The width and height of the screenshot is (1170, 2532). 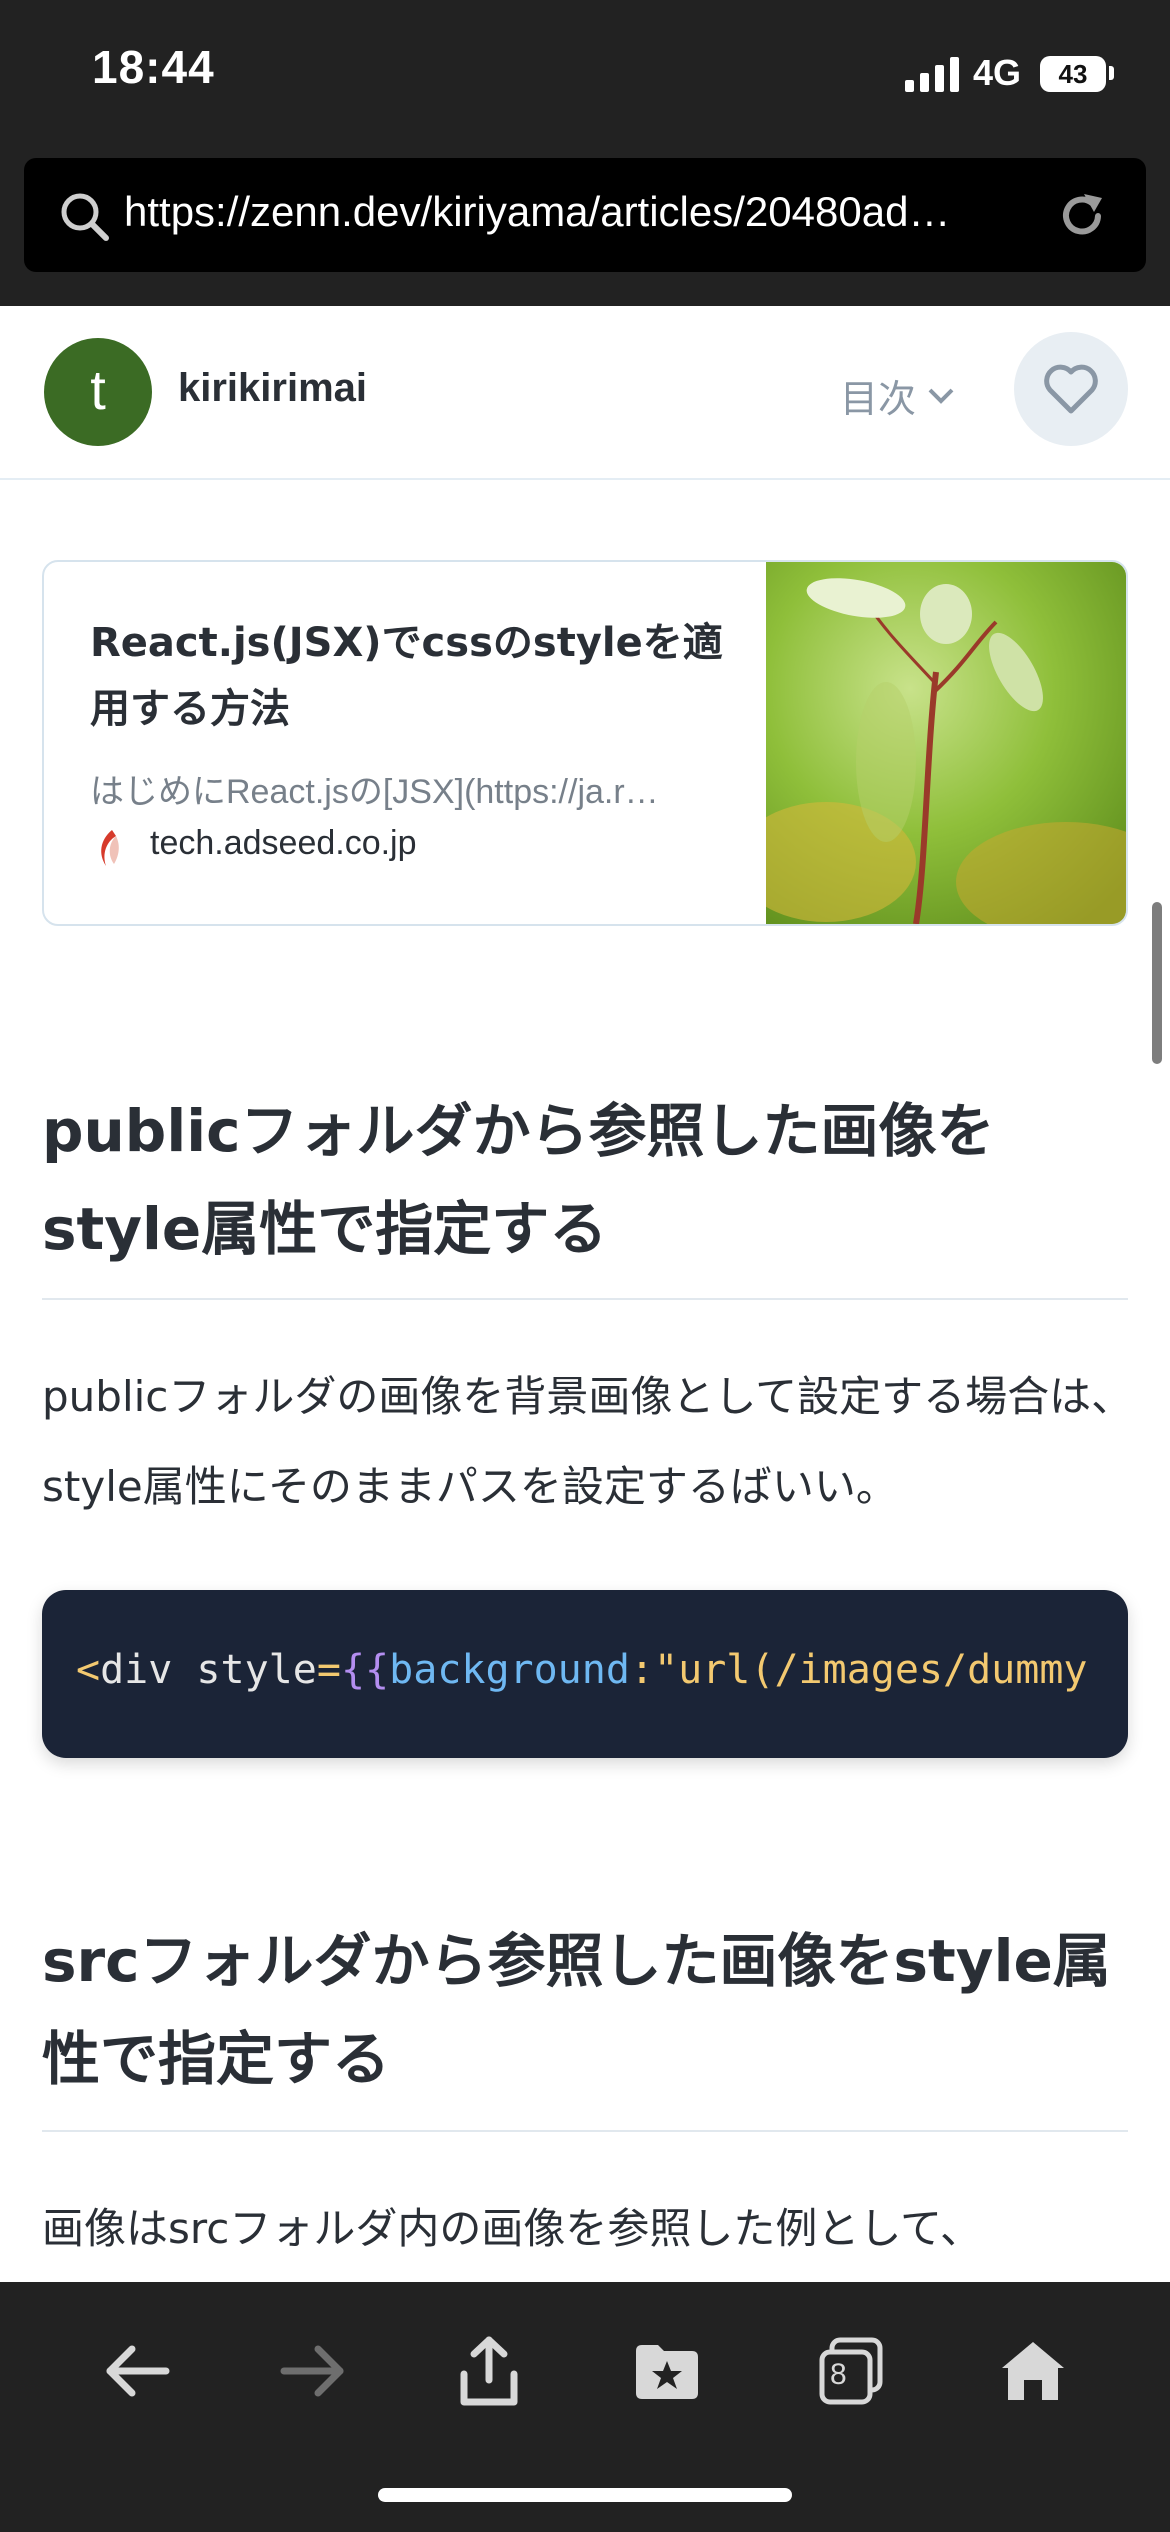 What do you see at coordinates (110, 848) in the screenshot?
I see `favicon-icon` at bounding box center [110, 848].